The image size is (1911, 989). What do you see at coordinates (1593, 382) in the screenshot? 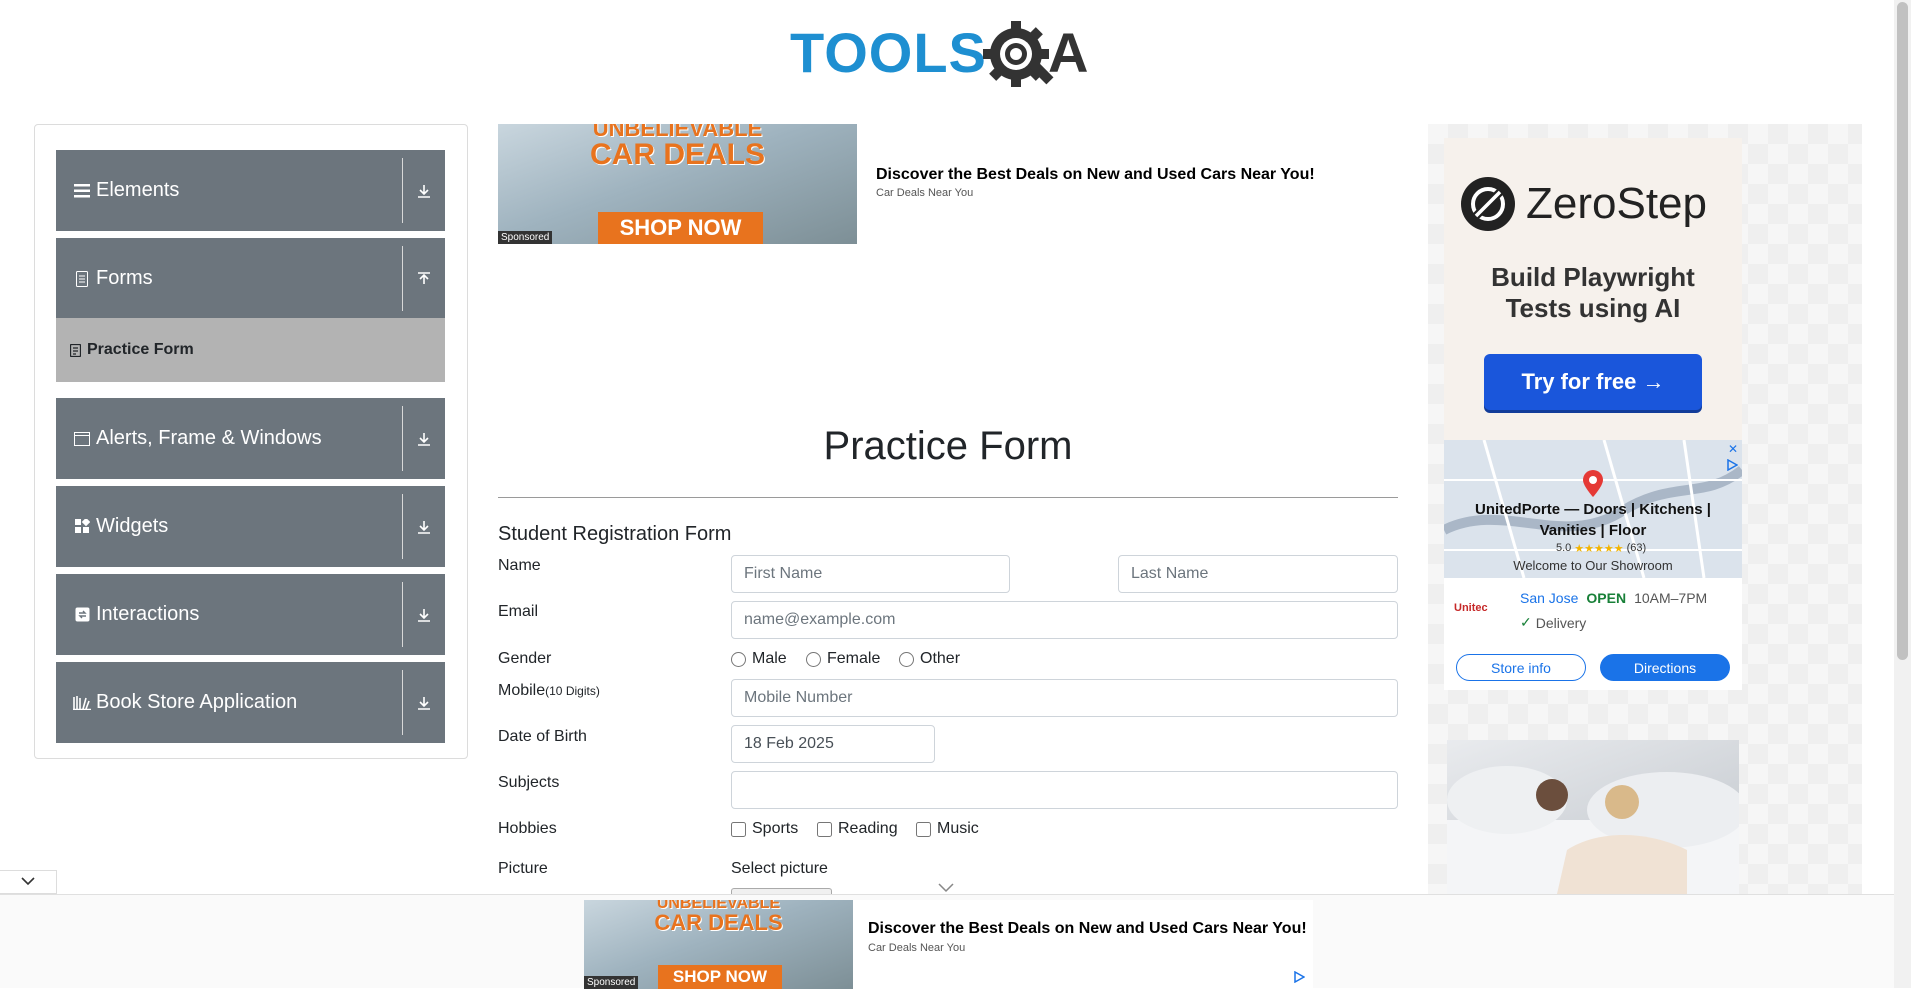
I see `try-for-free-button: Try for free →` at bounding box center [1593, 382].